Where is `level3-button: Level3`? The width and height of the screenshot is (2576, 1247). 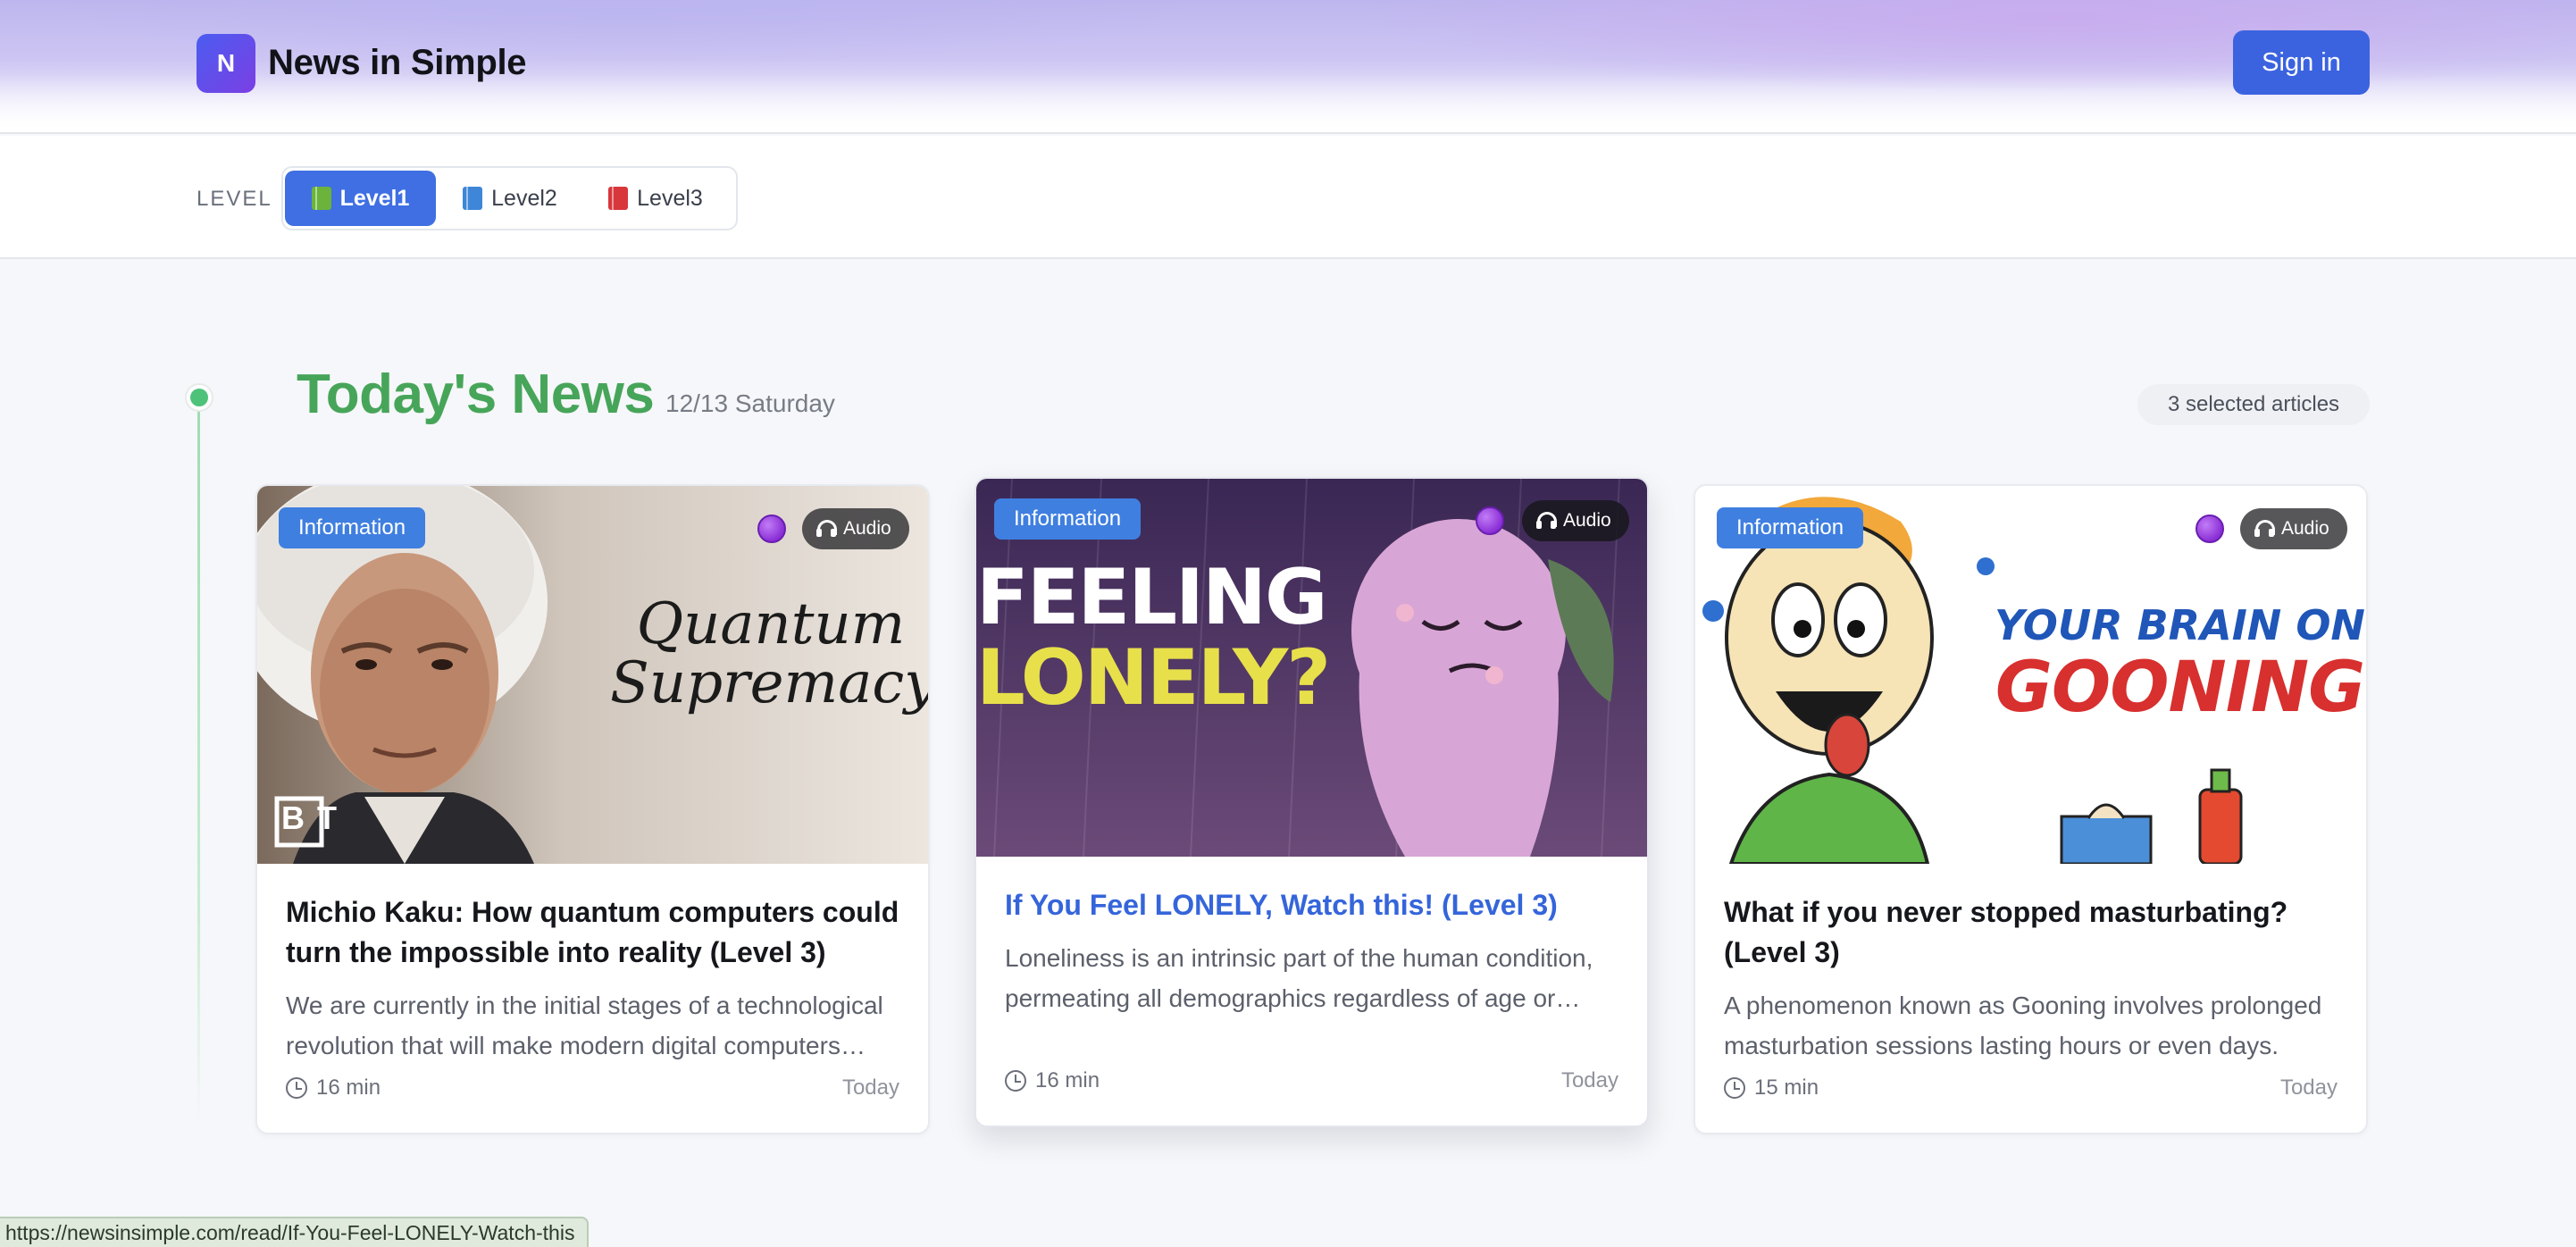
level3-button: Level3 is located at coordinates (656, 198).